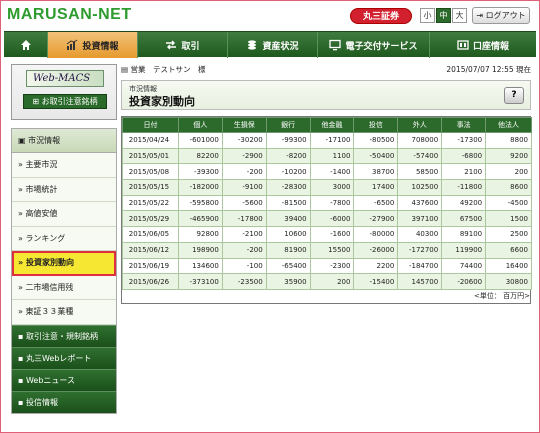 This screenshot has height=433, width=540. Describe the element at coordinates (508, 125) in the screenshot. I see `column-header: 他法人` at that location.